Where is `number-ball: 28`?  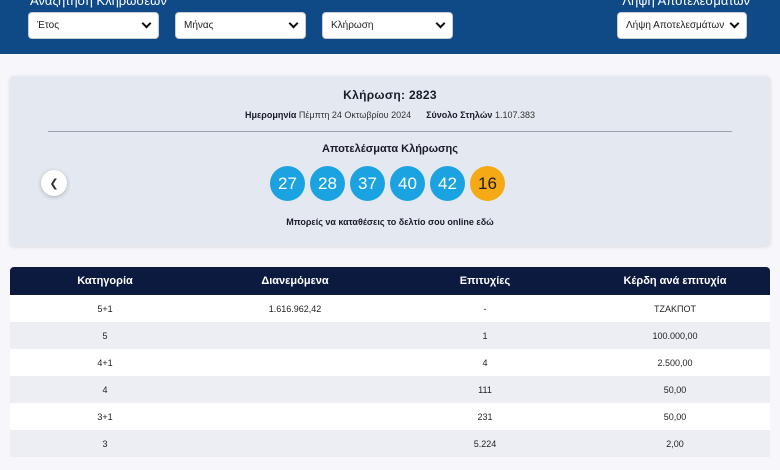
number-ball: 28 is located at coordinates (327, 183).